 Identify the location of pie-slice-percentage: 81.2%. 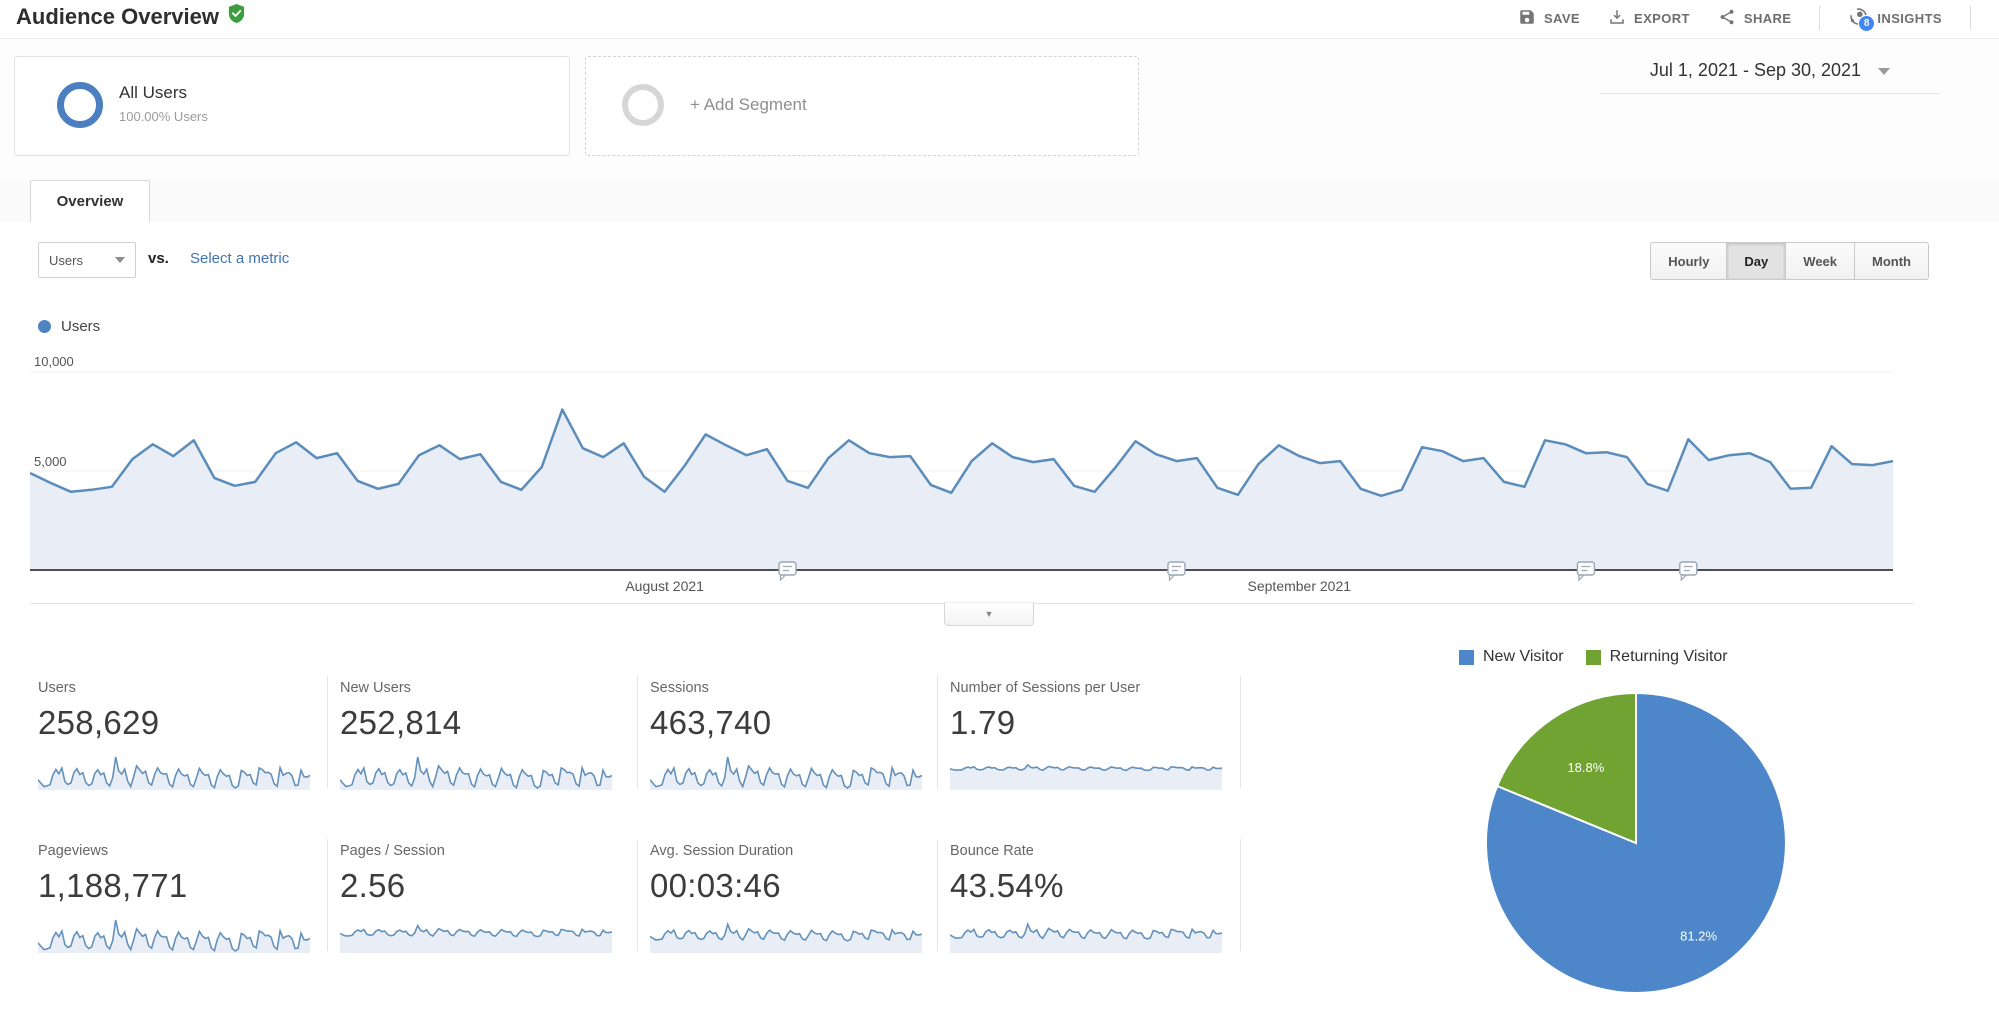
(1698, 935).